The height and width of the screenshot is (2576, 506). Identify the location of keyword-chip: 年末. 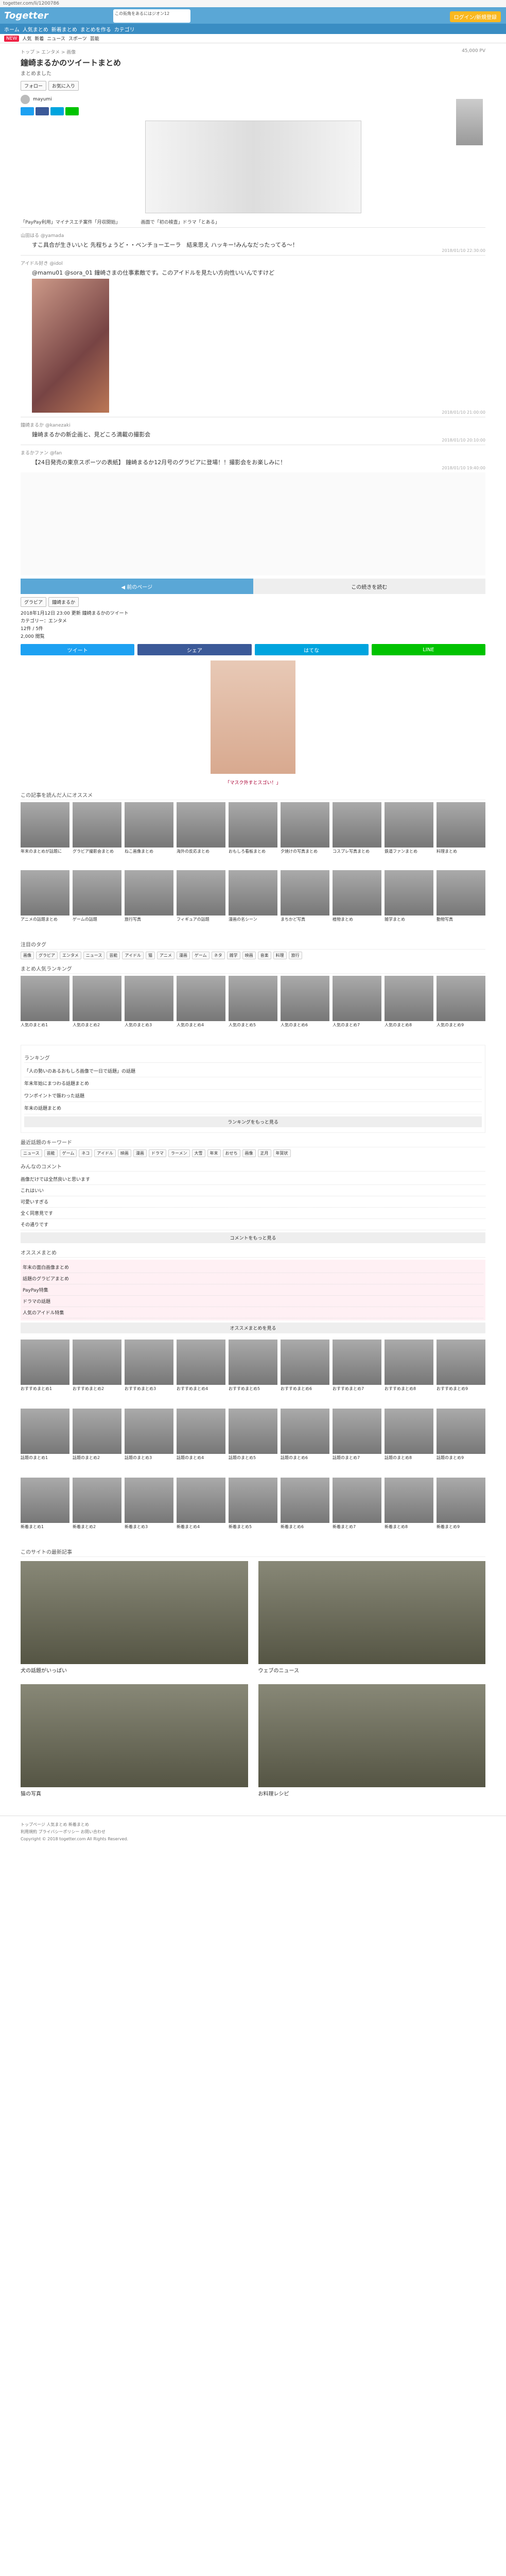
(214, 1153).